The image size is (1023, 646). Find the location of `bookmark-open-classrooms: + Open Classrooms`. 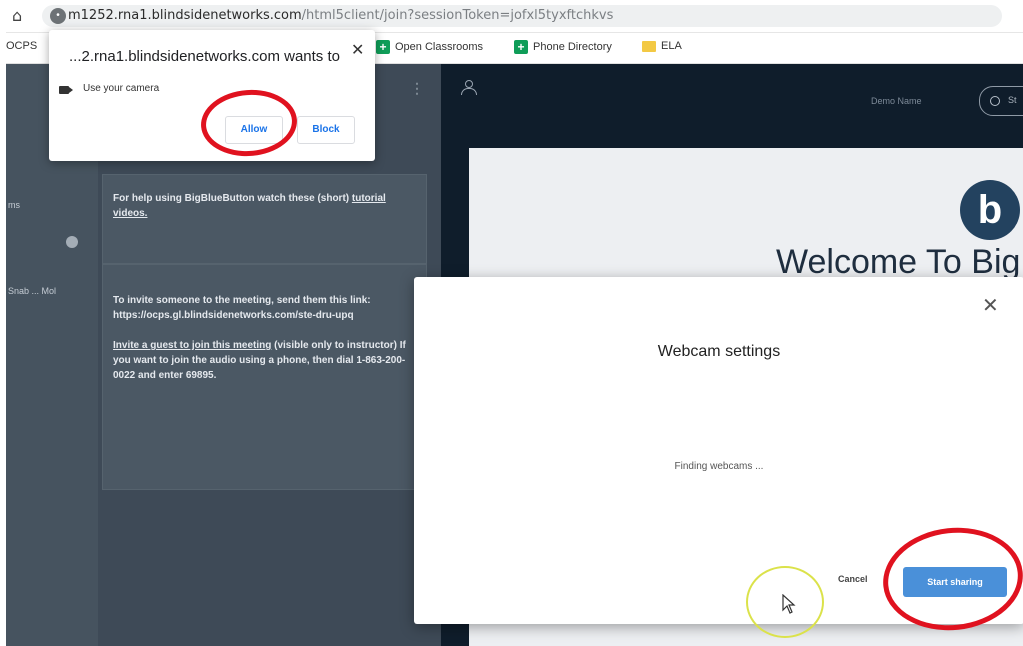

bookmark-open-classrooms: + Open Classrooms is located at coordinates (429, 47).